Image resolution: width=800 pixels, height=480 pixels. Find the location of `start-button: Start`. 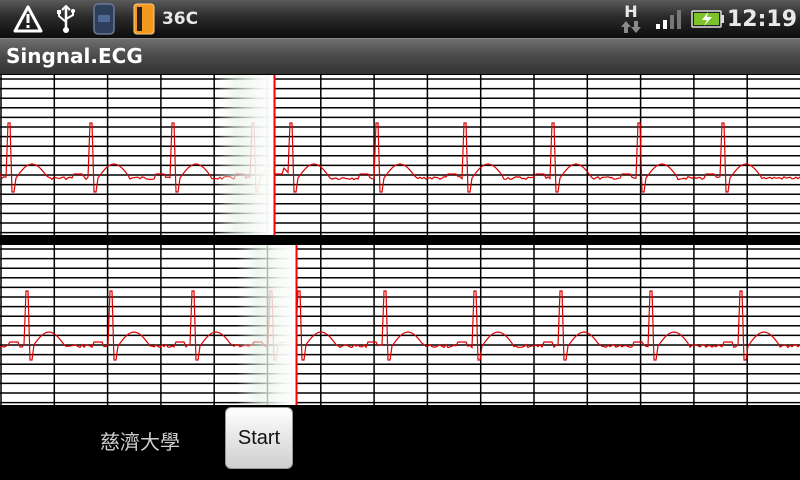

start-button: Start is located at coordinates (259, 438).